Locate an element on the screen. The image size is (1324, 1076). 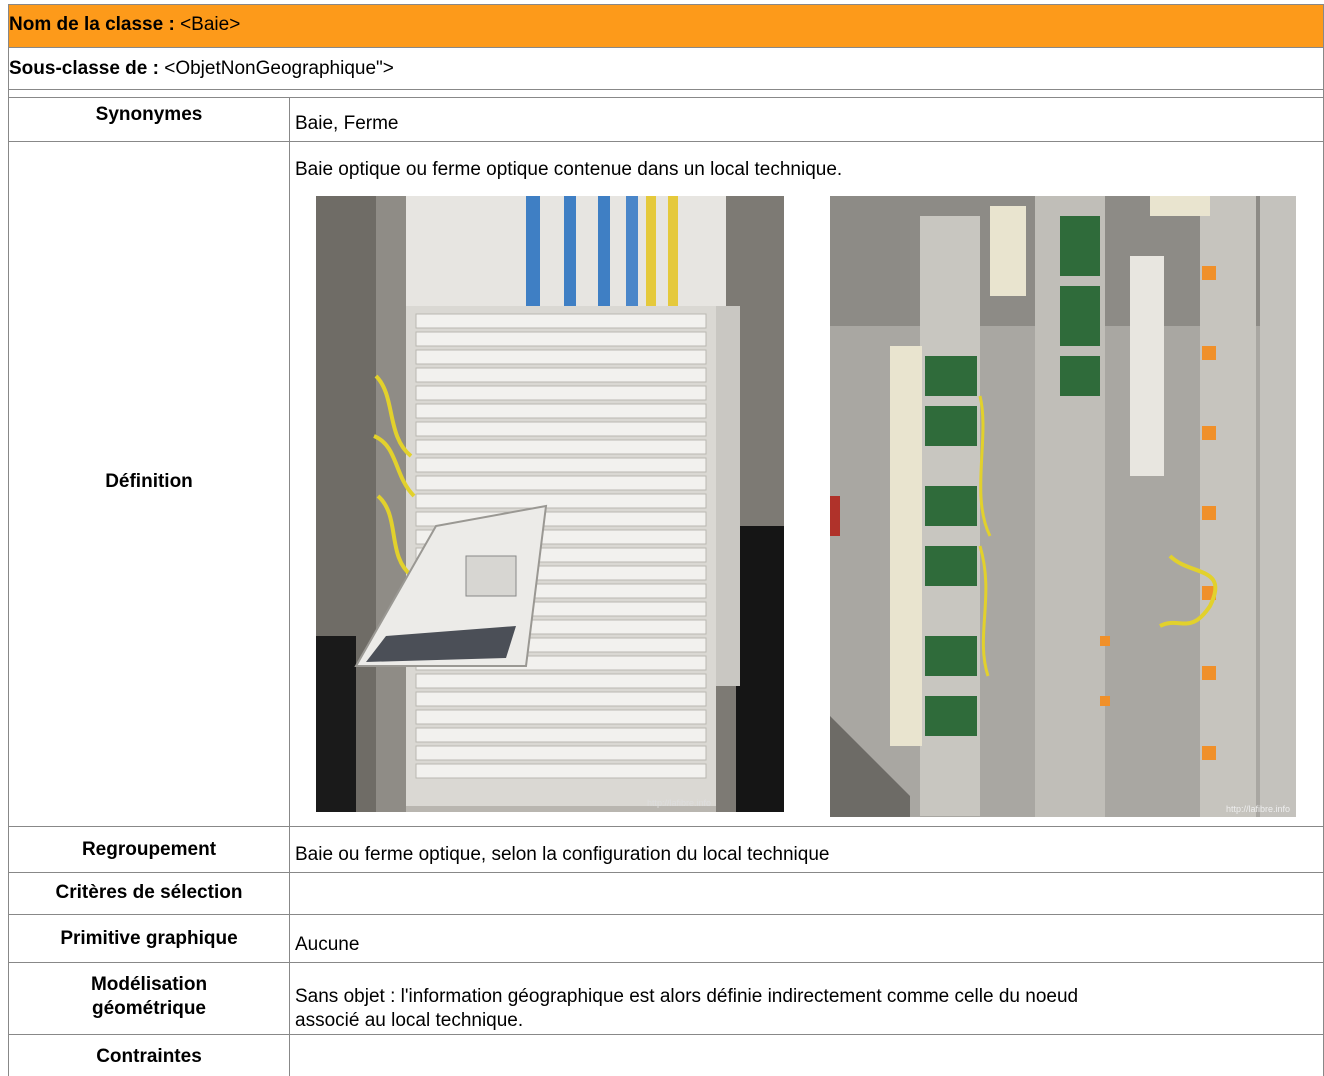
criteres-label: Critères de sélection is located at coordinates (149, 892).